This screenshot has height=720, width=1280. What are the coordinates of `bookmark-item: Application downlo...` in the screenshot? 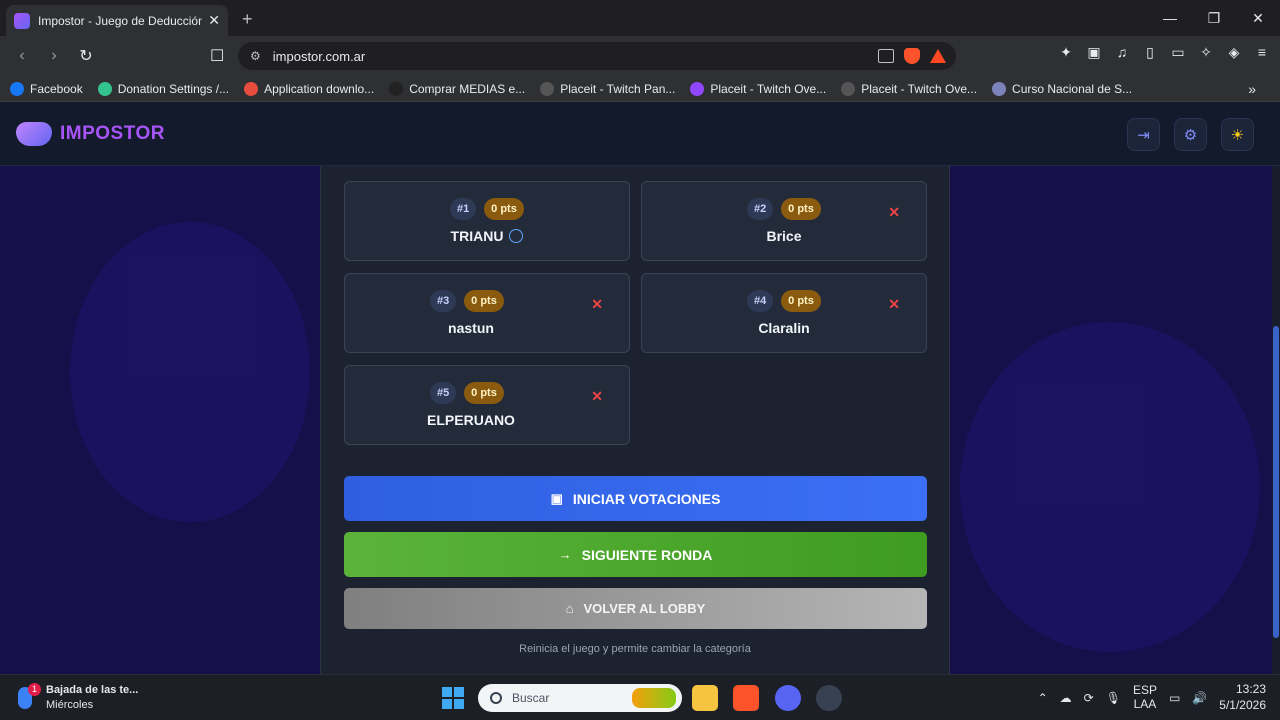 It's located at (309, 88).